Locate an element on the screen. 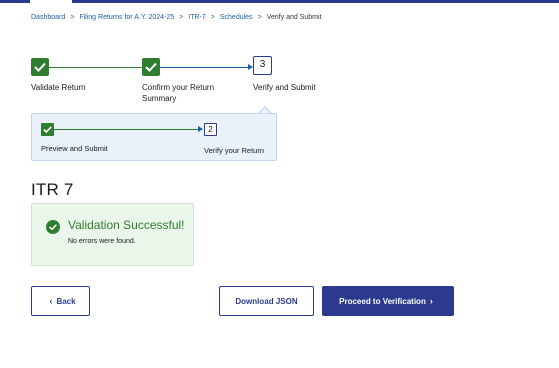 The height and width of the screenshot is (368, 559). step-1-complete is located at coordinates (40, 67).